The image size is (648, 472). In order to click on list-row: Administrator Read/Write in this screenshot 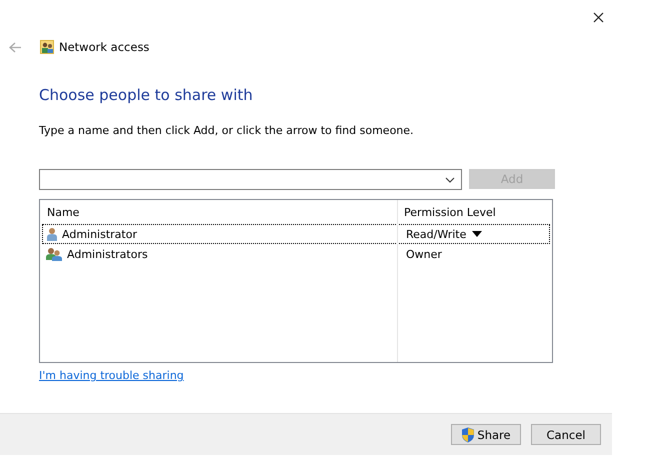, I will do `click(296, 234)`.